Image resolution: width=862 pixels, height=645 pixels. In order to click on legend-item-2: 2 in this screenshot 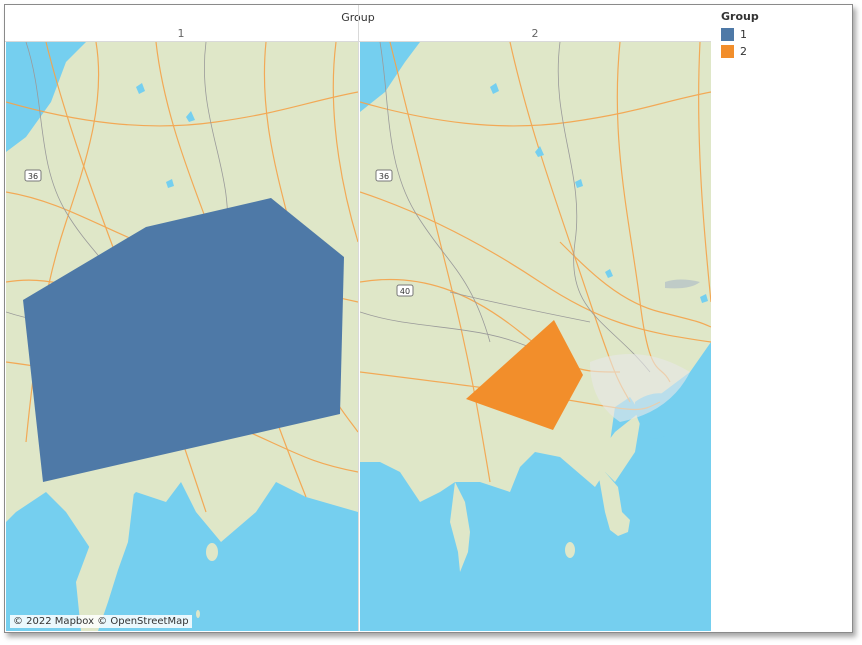, I will do `click(740, 51)`.